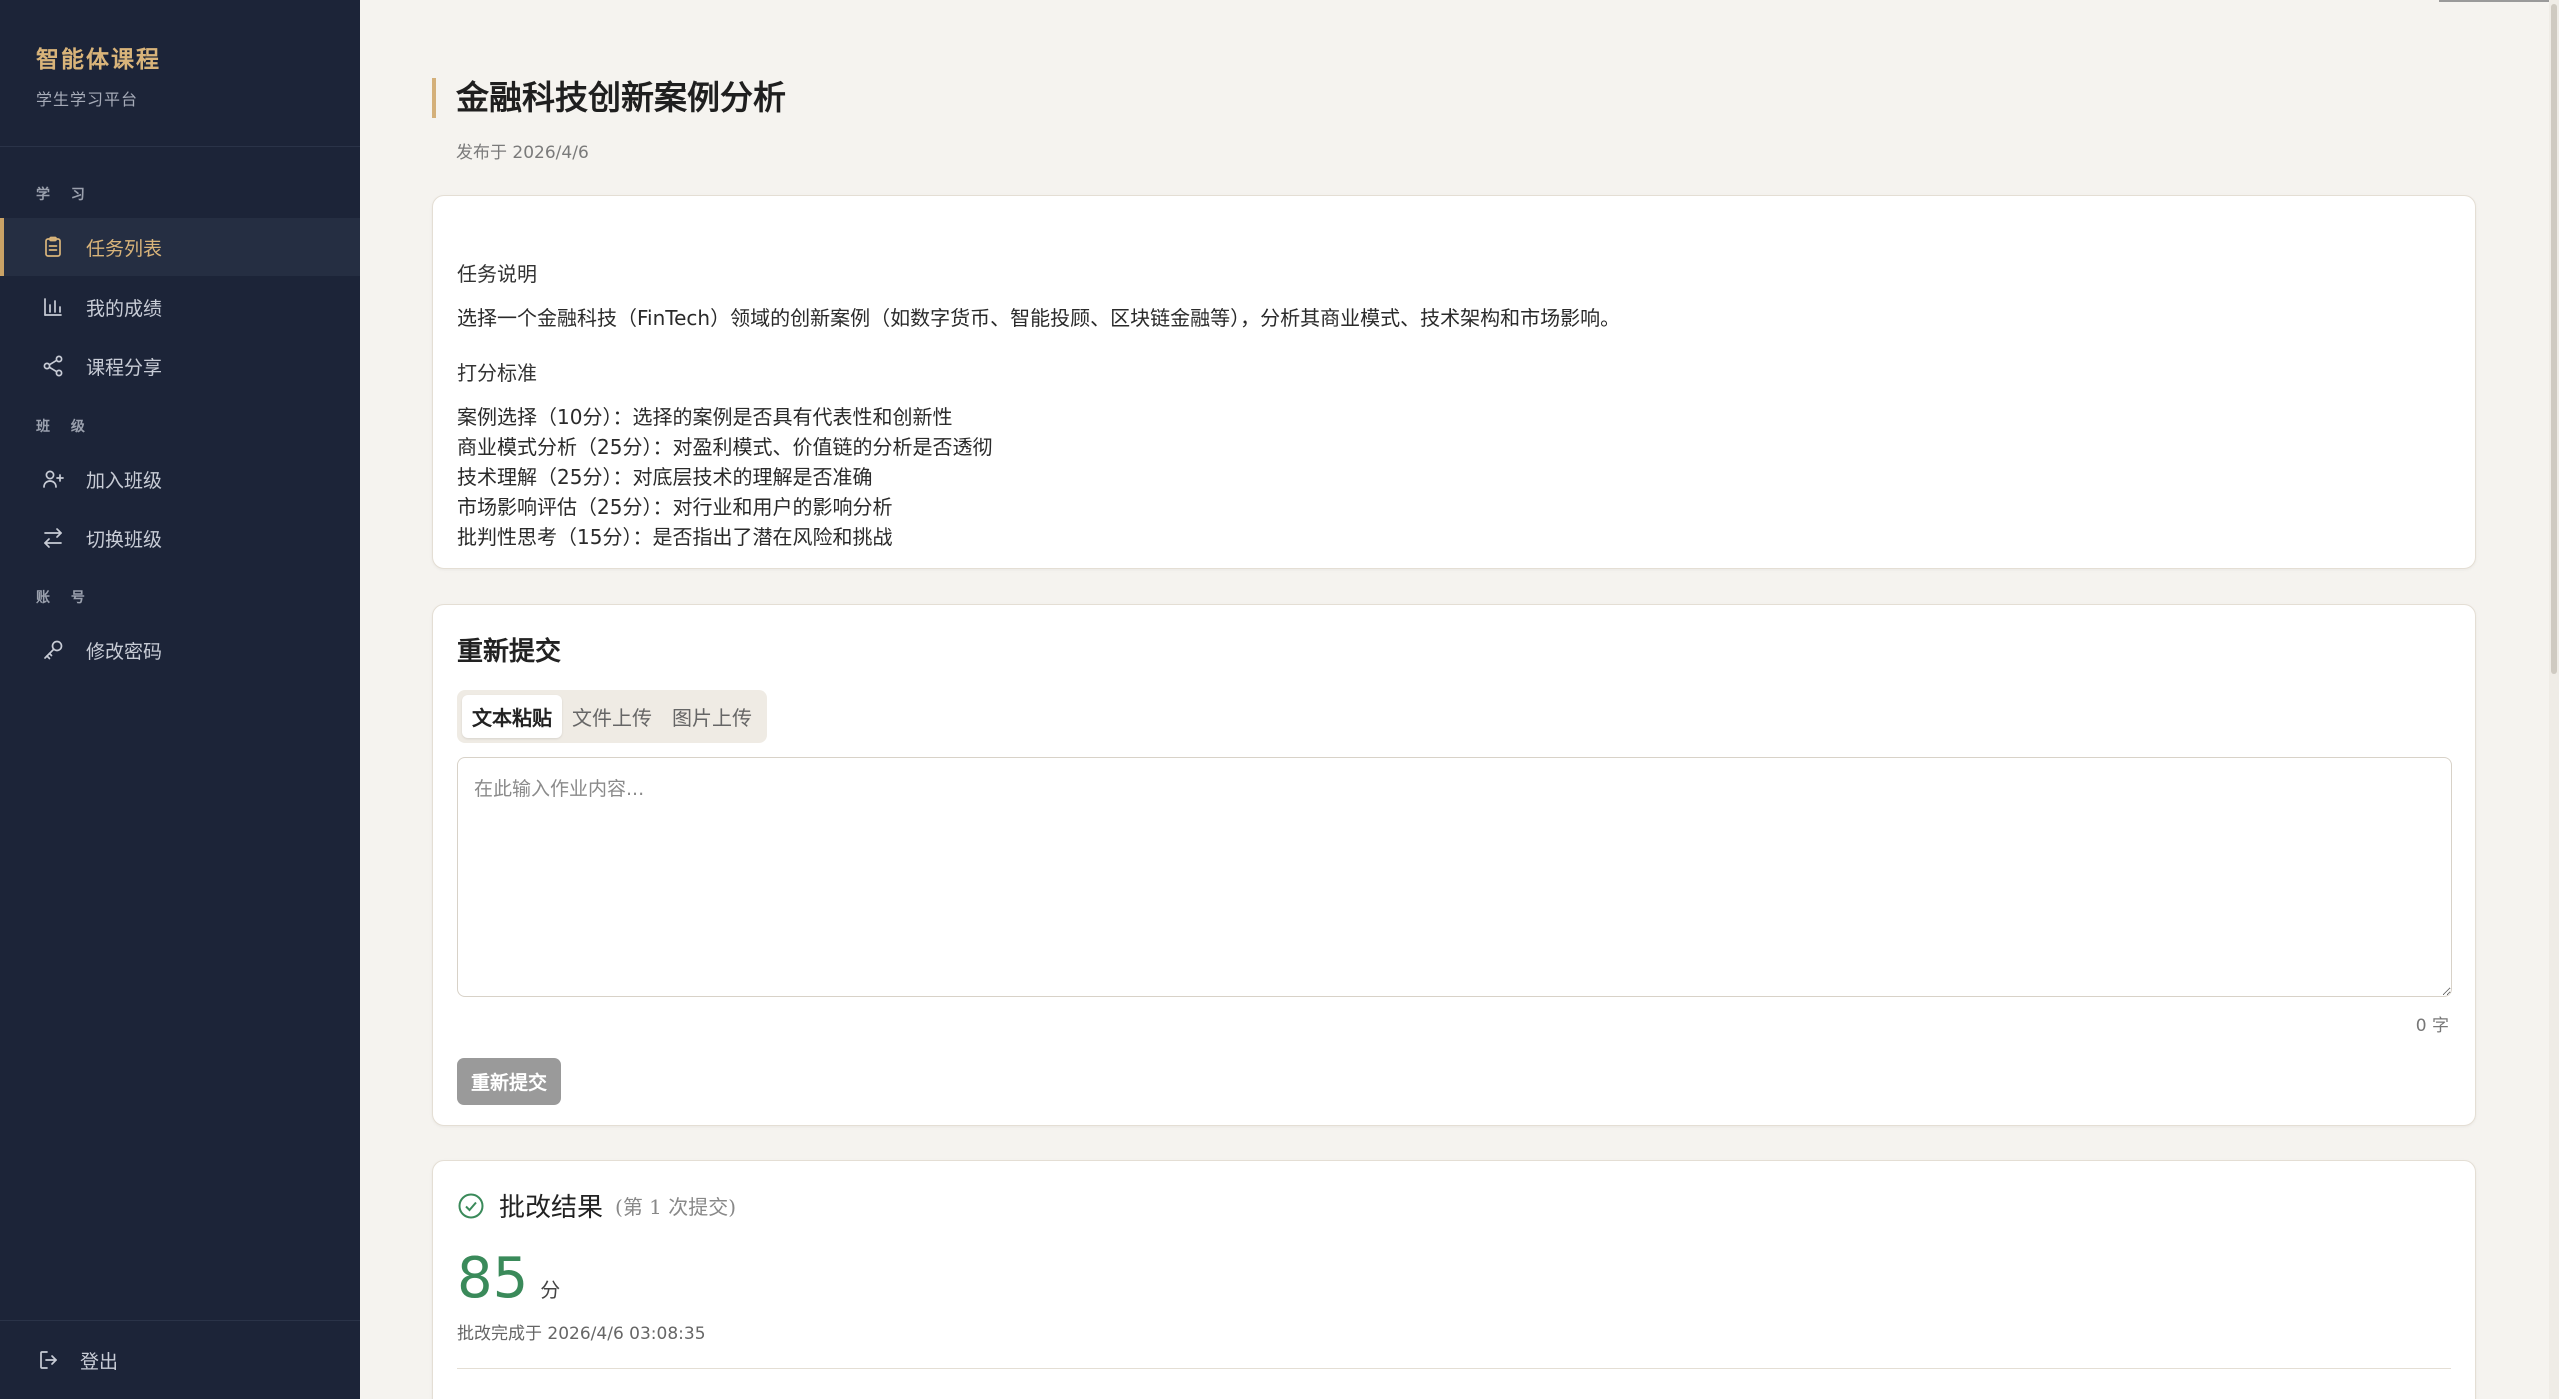 The height and width of the screenshot is (1399, 2559). I want to click on sidebar-item-label: 我的成绩, so click(124, 308).